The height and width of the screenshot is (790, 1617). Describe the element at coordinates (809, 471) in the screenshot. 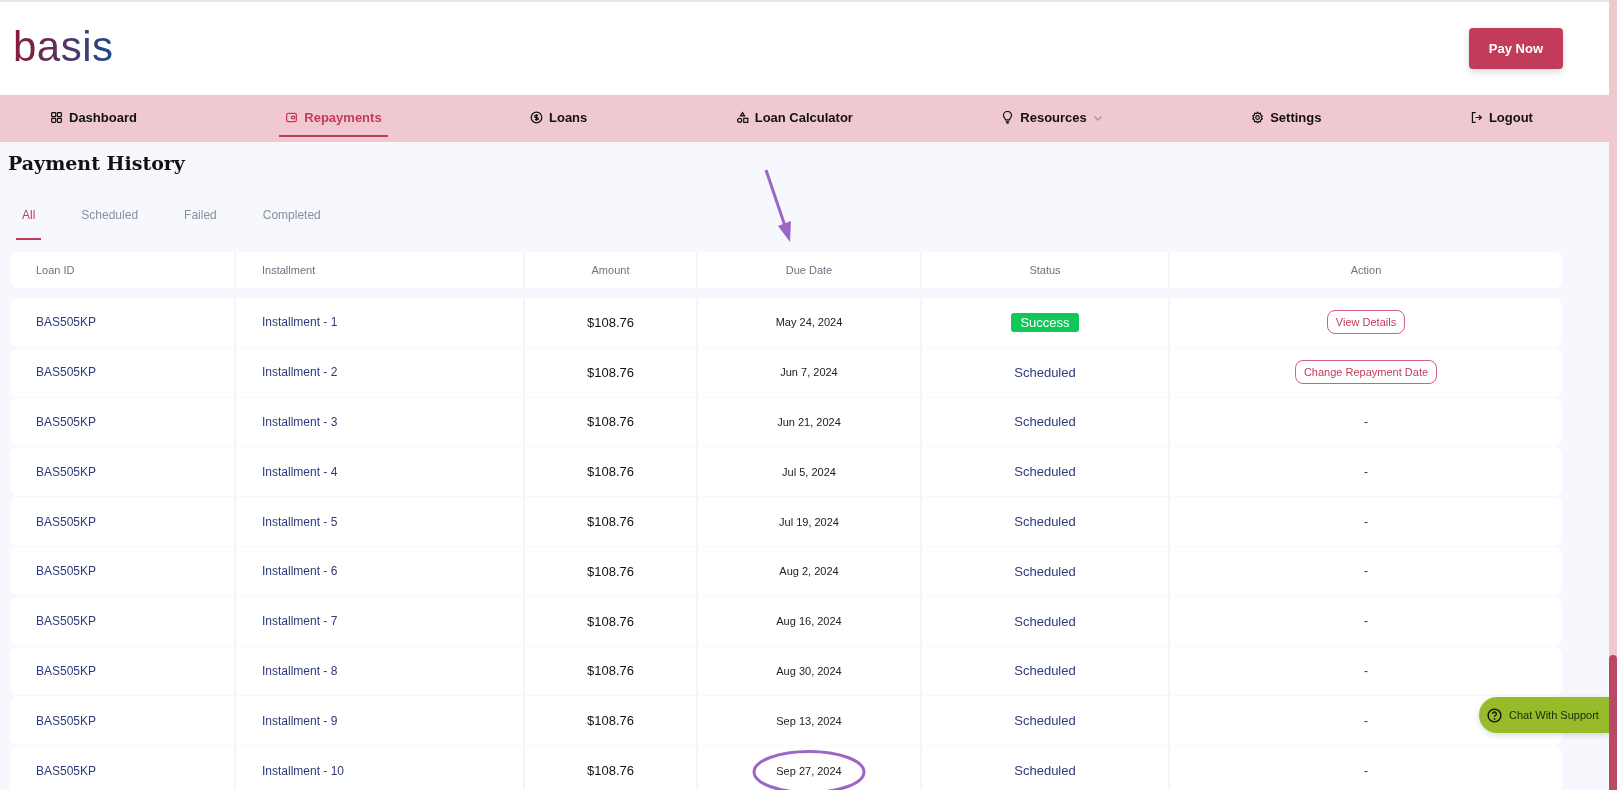

I see `table-cell: Jul 5, 2024` at that location.